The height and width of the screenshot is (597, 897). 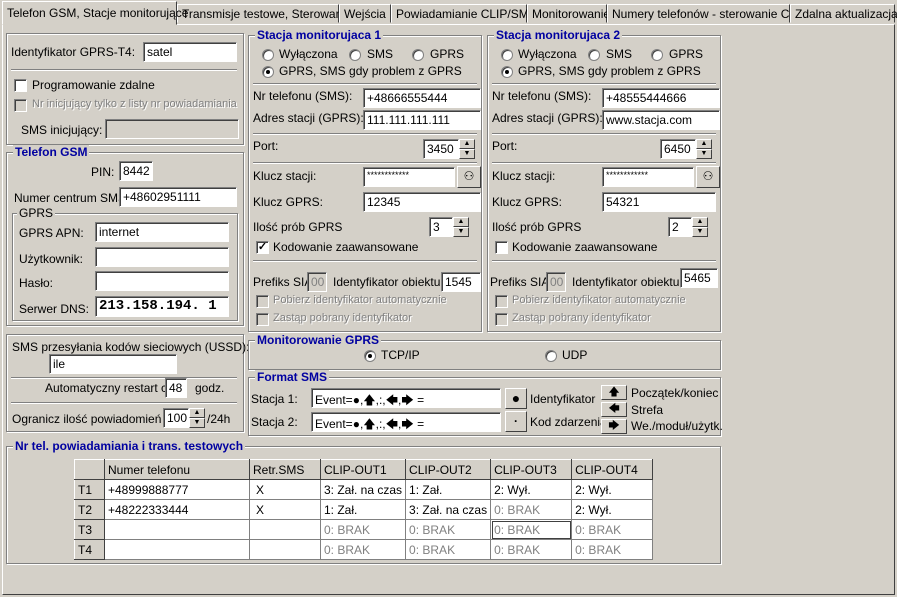 I want to click on restart-input: 48, so click(x=176, y=388).